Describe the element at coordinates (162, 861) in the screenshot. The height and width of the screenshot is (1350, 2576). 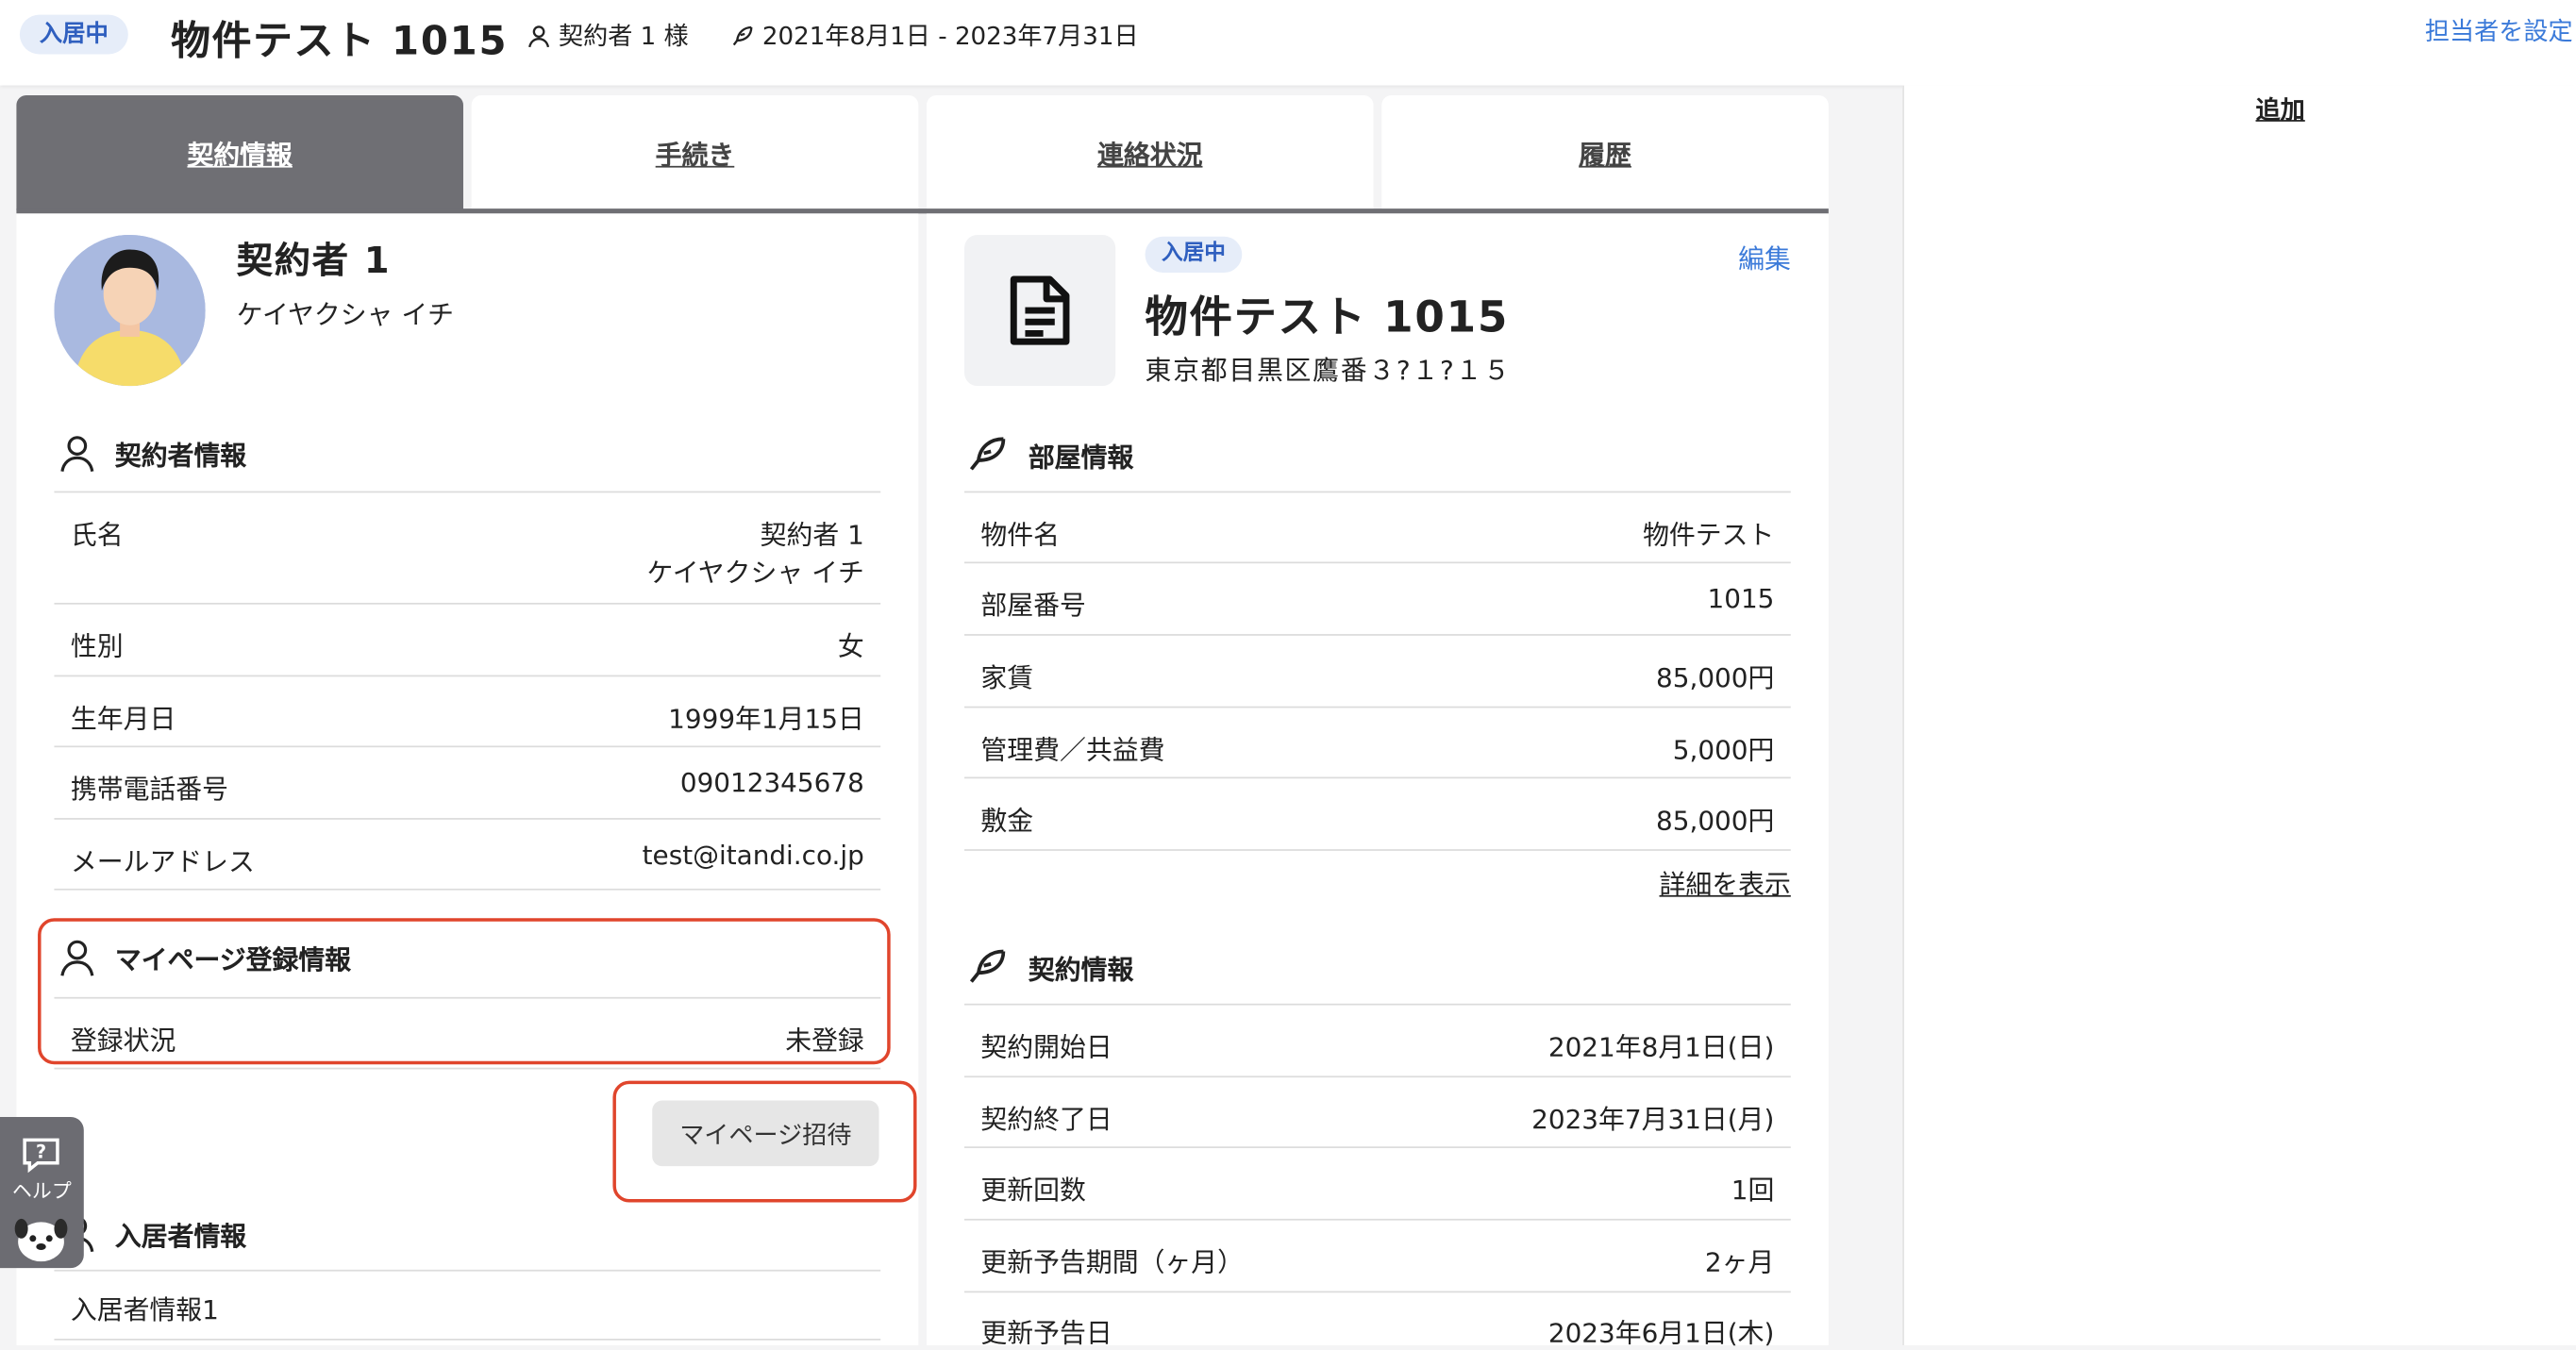
I see `row-label-email: メールアドレス` at that location.